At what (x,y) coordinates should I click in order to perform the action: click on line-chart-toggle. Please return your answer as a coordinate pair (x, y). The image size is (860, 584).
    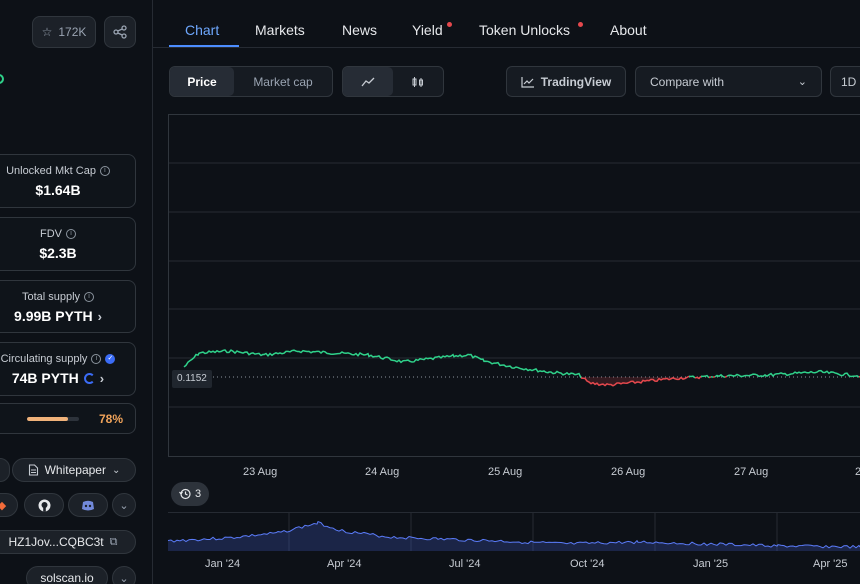
    Looking at the image, I should click on (368, 81).